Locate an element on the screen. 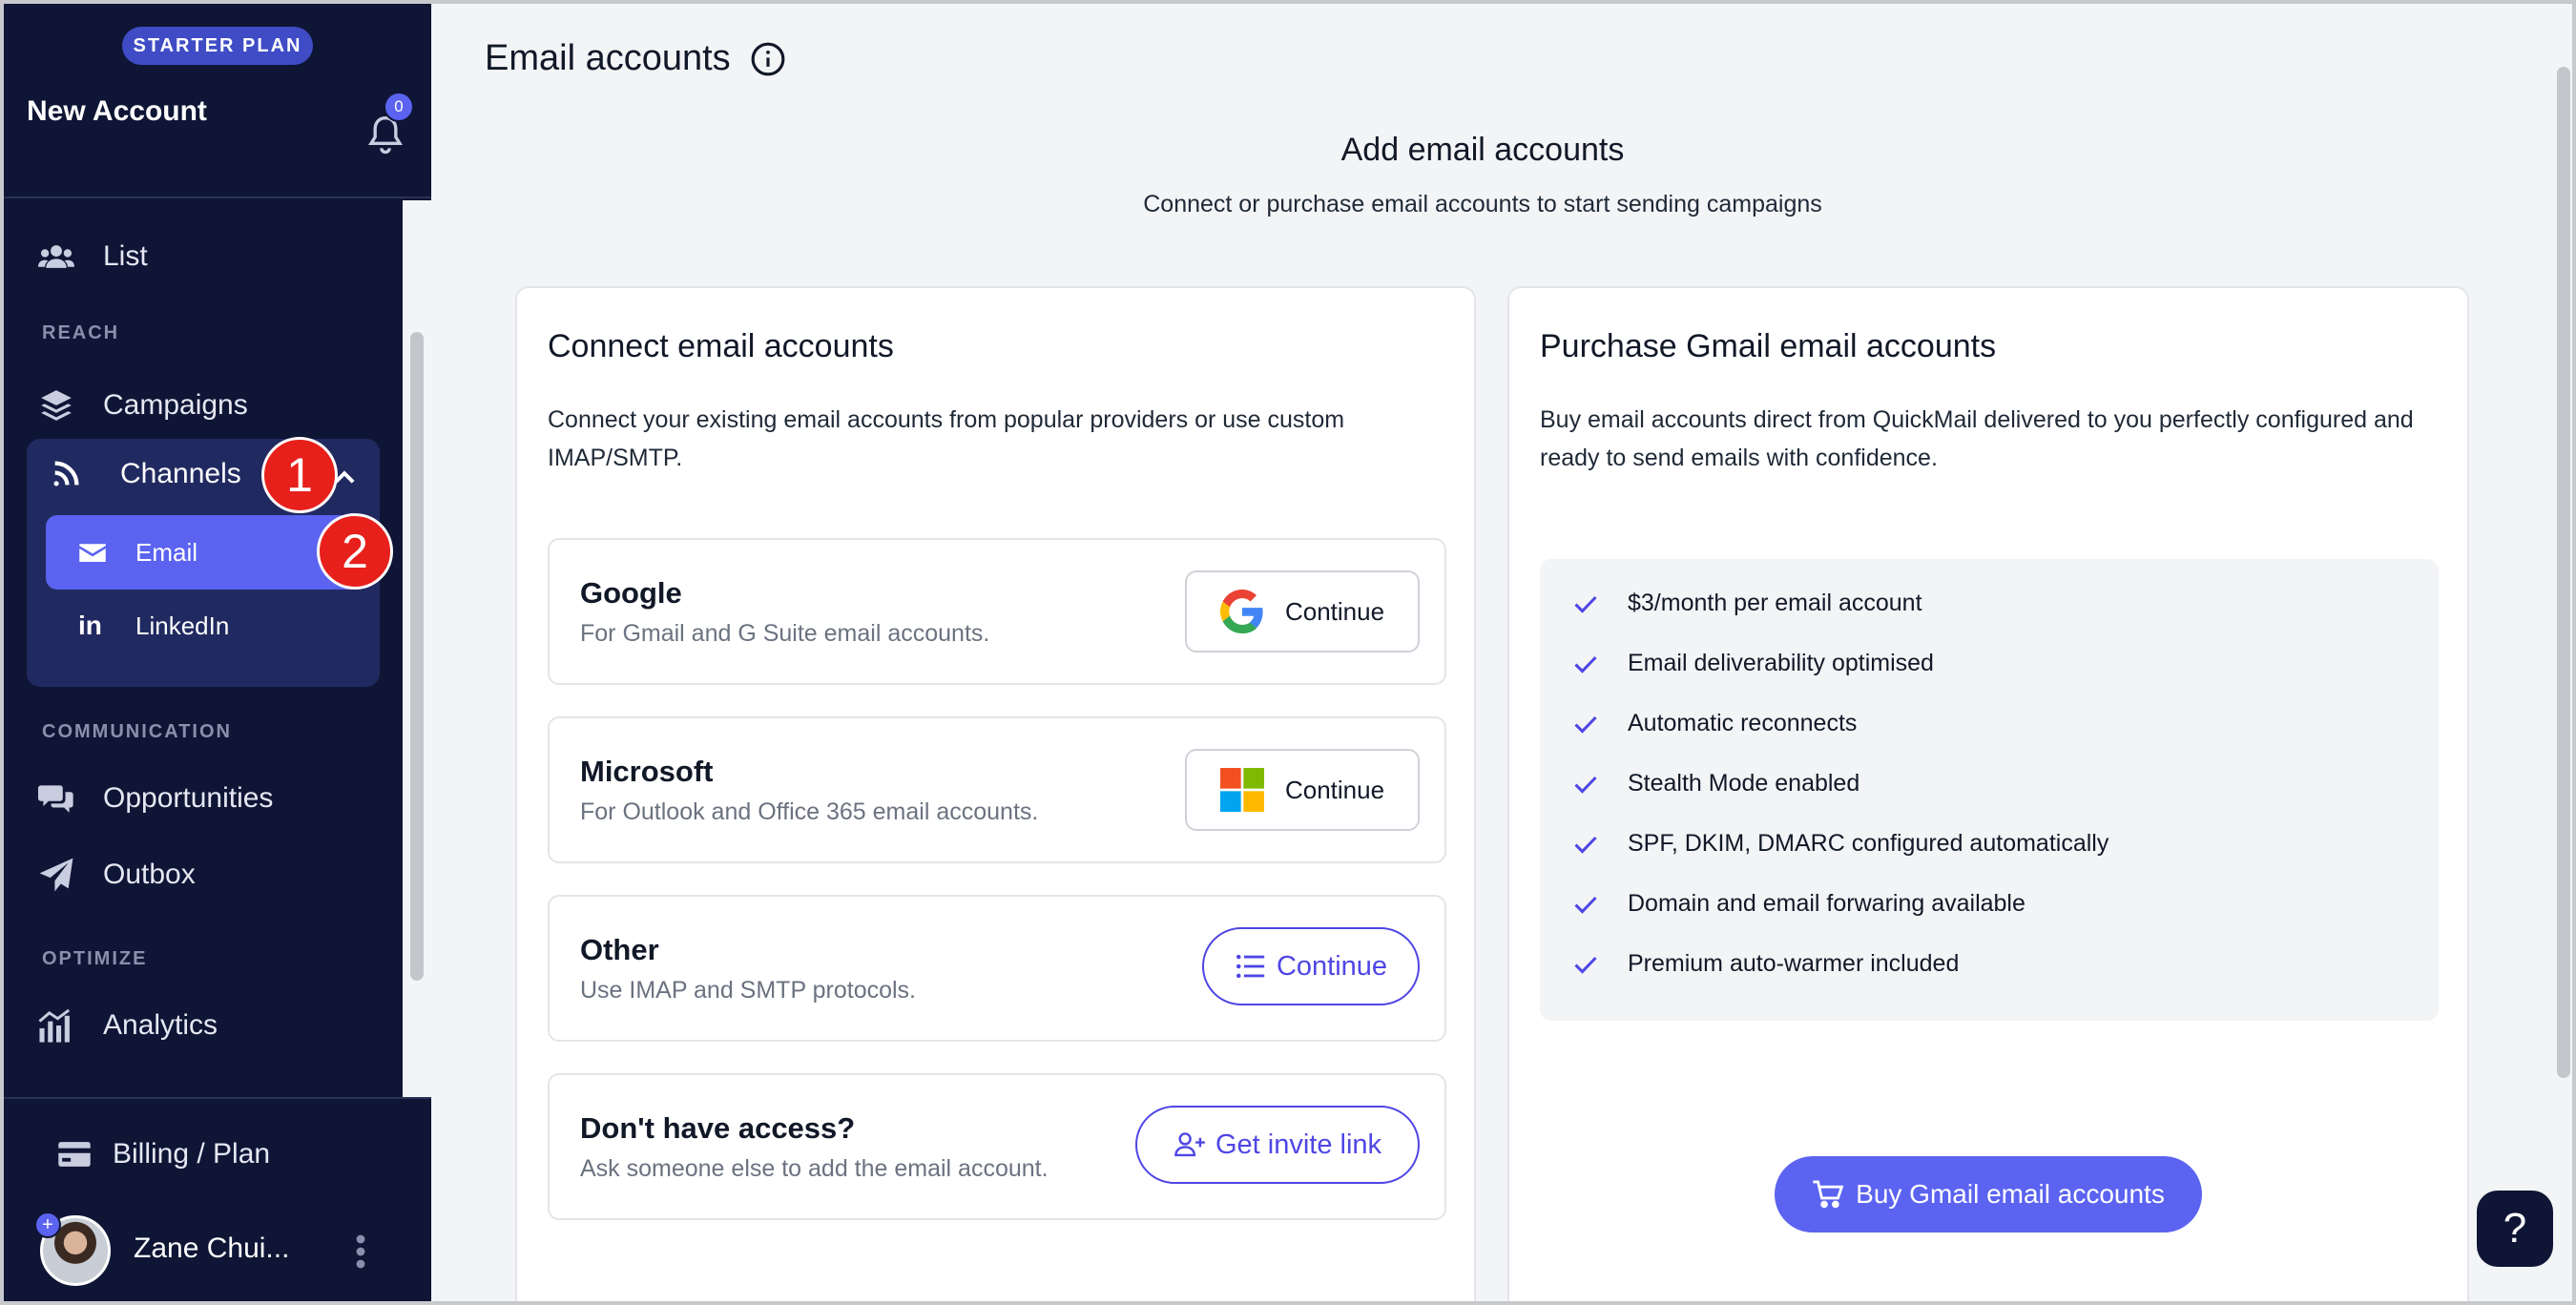 The image size is (2576, 1305). sidebar-item-linkedin: in LinkedIn is located at coordinates (153, 626).